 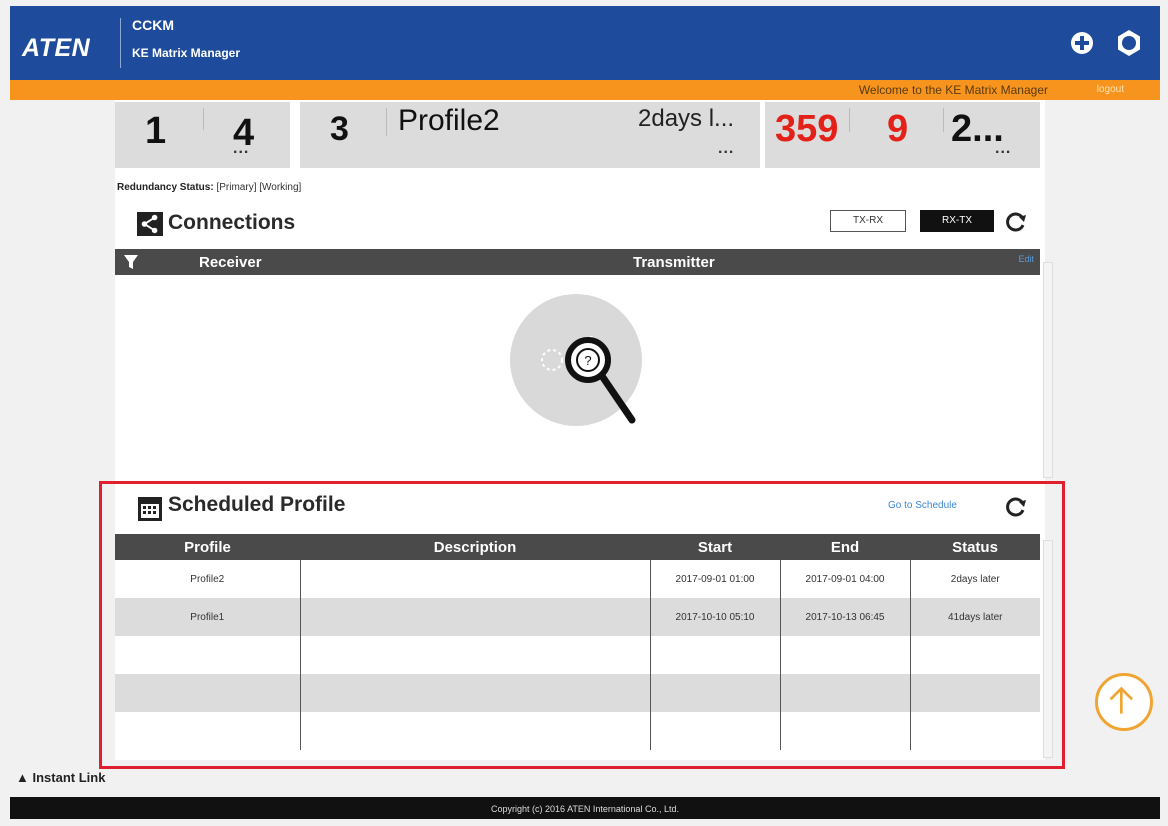 What do you see at coordinates (953, 90) in the screenshot?
I see `welcome-text: Welcome to the KE Matrix Manager` at bounding box center [953, 90].